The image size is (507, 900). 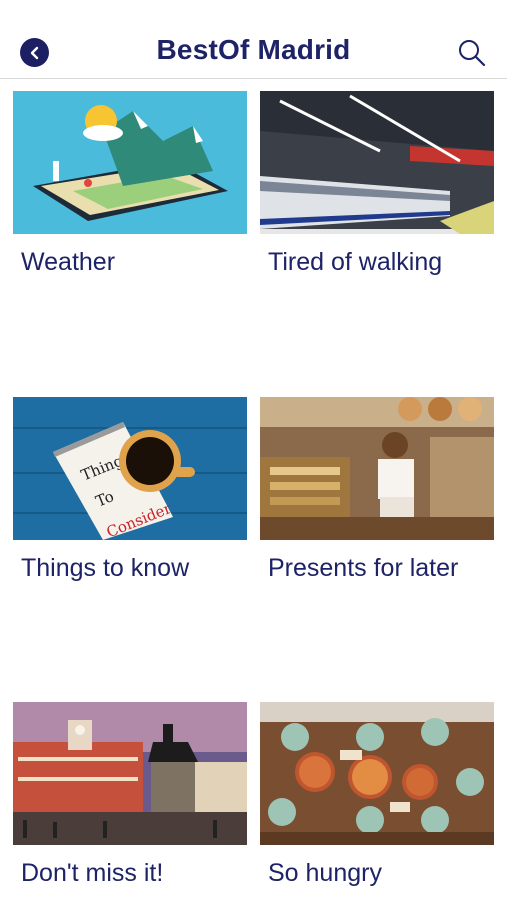 I want to click on card-so-hungry: So hungry, so click(x=377, y=795).